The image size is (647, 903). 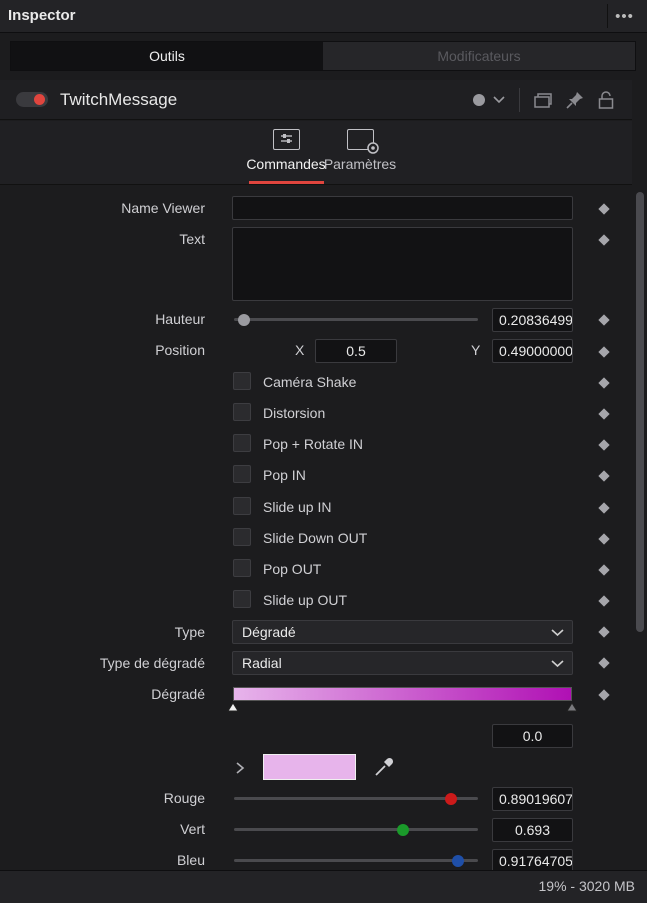 What do you see at coordinates (356, 319) in the screenshot?
I see `hauteur-slider` at bounding box center [356, 319].